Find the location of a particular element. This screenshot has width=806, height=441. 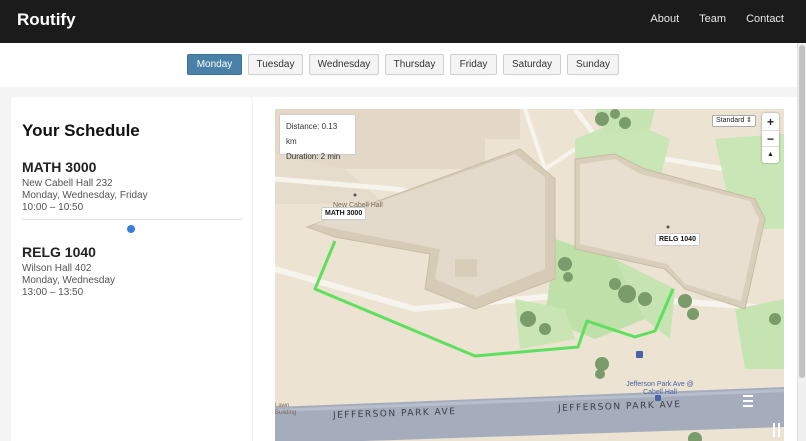

zoom-out-button: − is located at coordinates (770, 138).